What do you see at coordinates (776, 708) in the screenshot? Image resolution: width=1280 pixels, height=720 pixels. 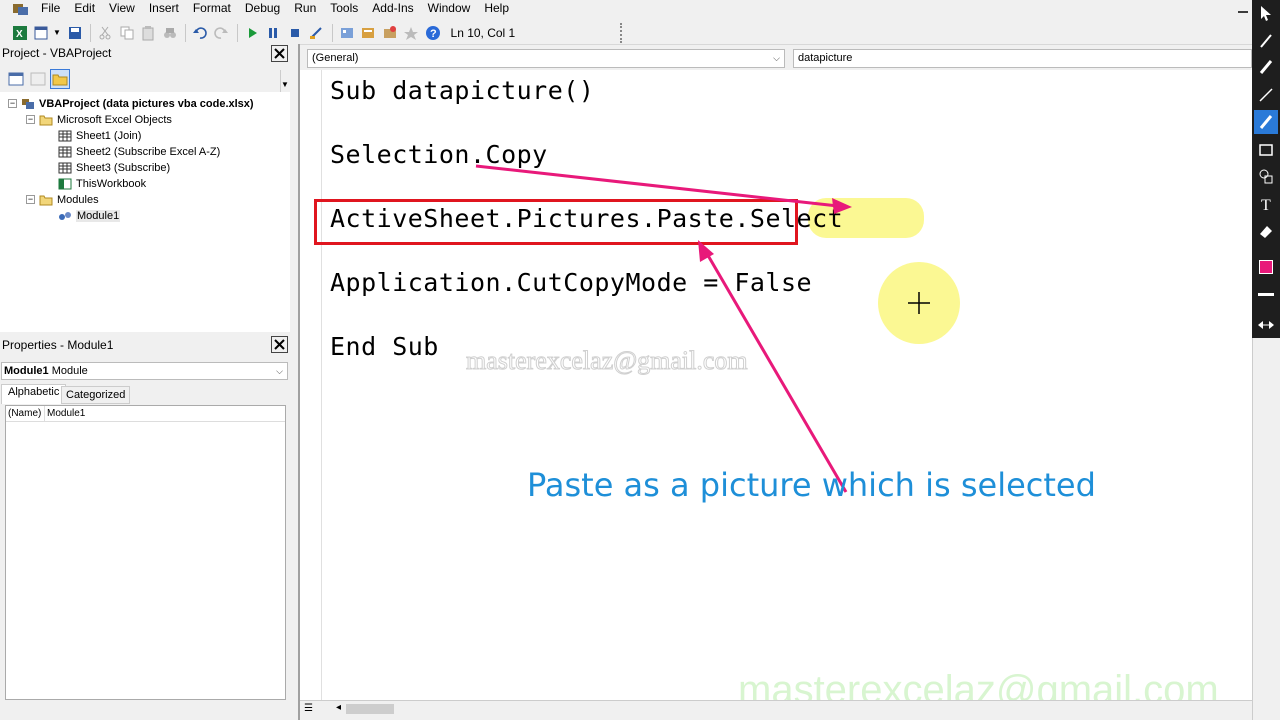 I see `horizontal-scrollbar: ☰ ◂` at bounding box center [776, 708].